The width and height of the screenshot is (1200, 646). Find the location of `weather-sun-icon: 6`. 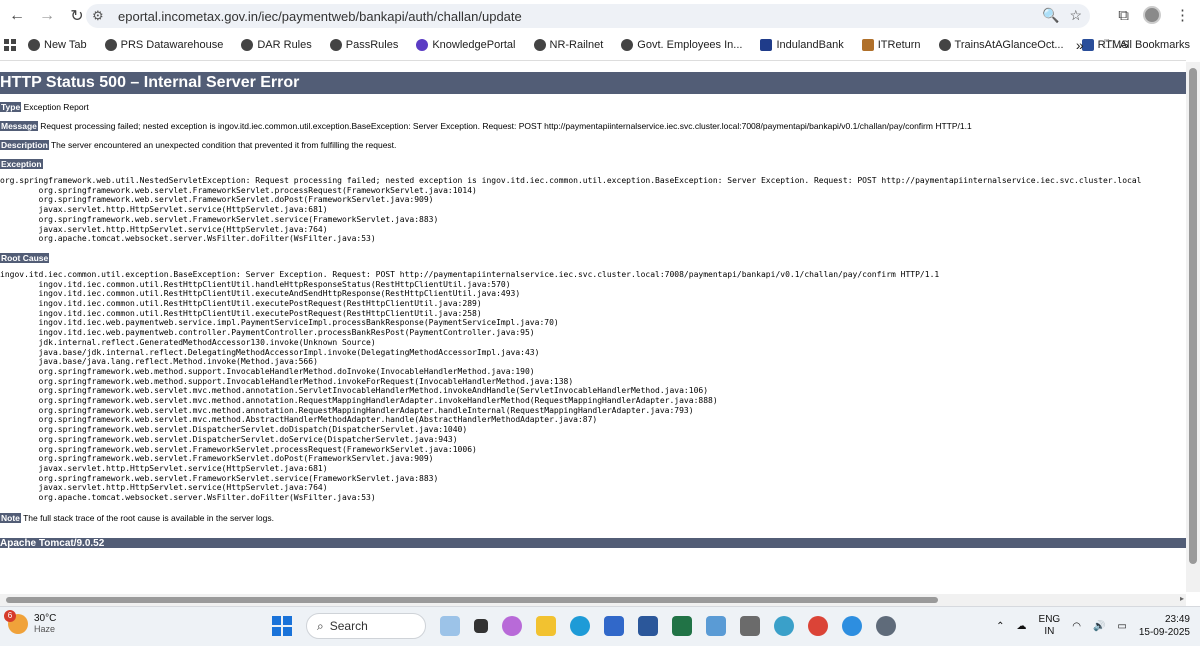

weather-sun-icon: 6 is located at coordinates (16, 621).